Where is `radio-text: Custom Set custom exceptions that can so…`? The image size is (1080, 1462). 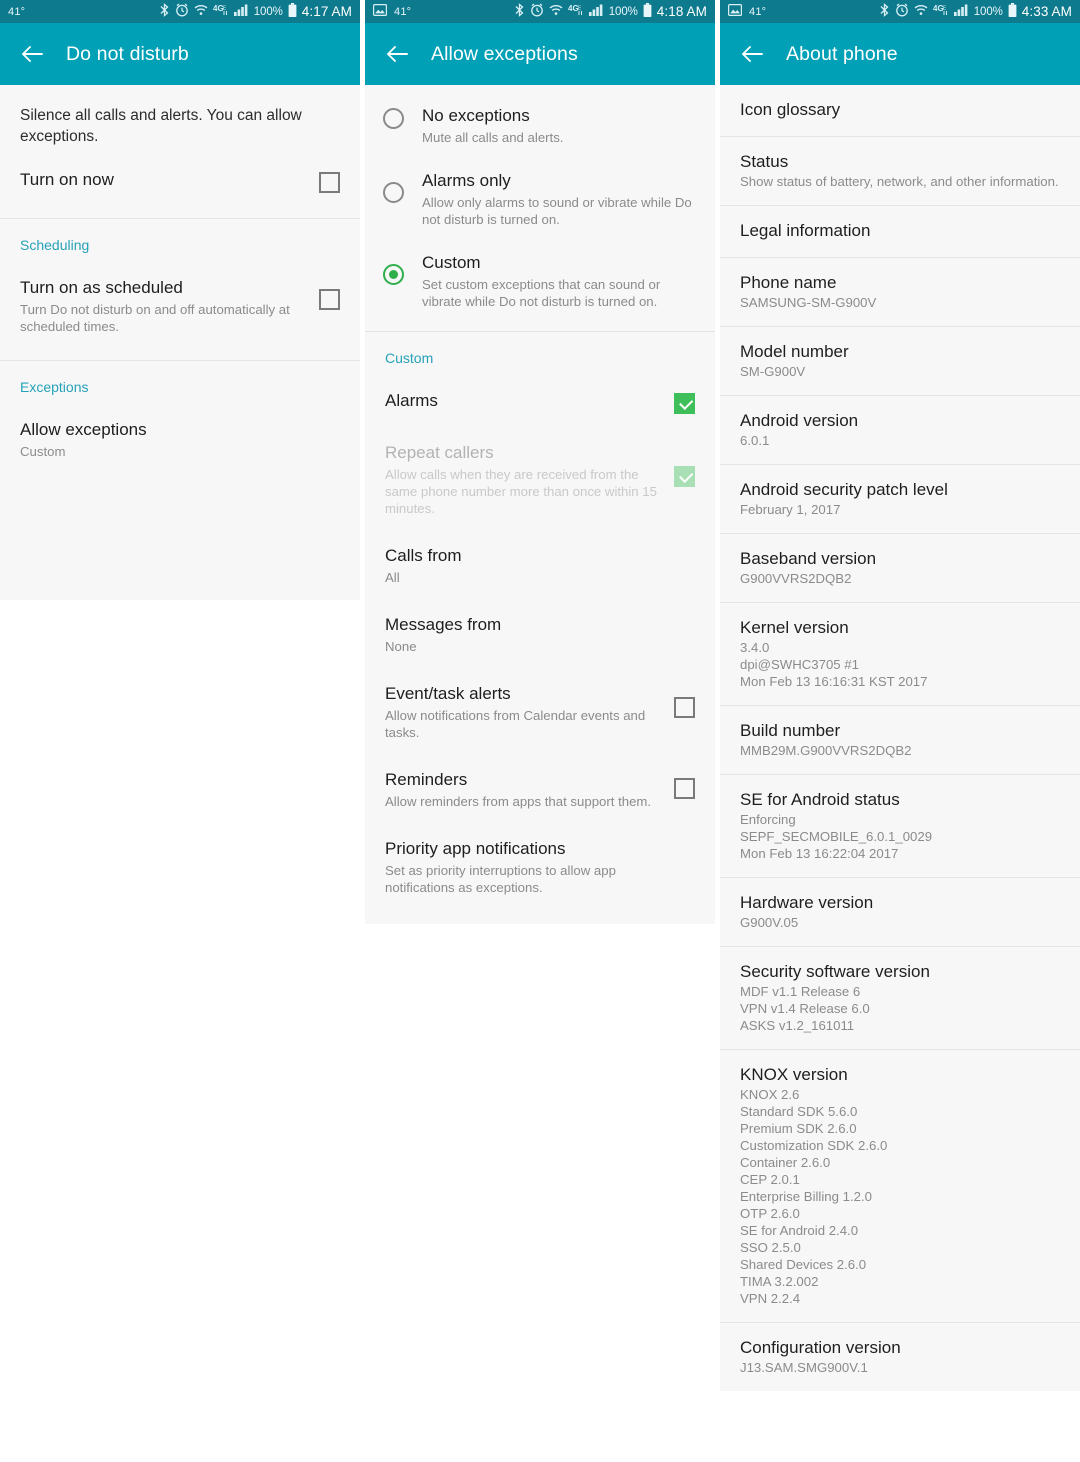
radio-text: Custom Set custom exceptions that can so… is located at coordinates (558, 281).